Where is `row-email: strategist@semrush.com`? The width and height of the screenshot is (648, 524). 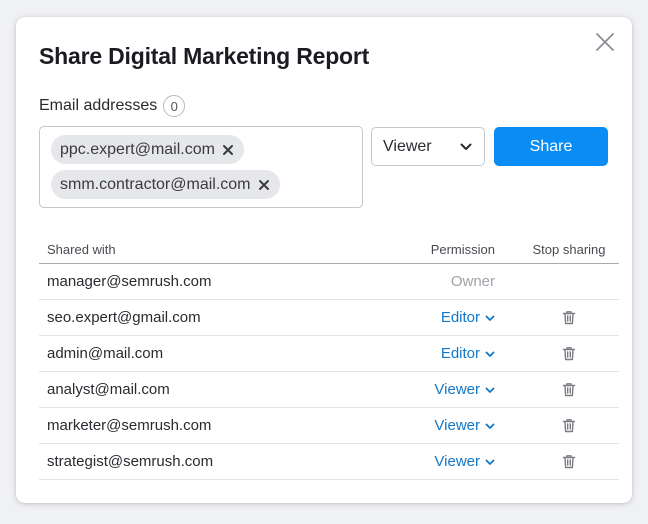
row-email: strategist@semrush.com is located at coordinates (130, 461).